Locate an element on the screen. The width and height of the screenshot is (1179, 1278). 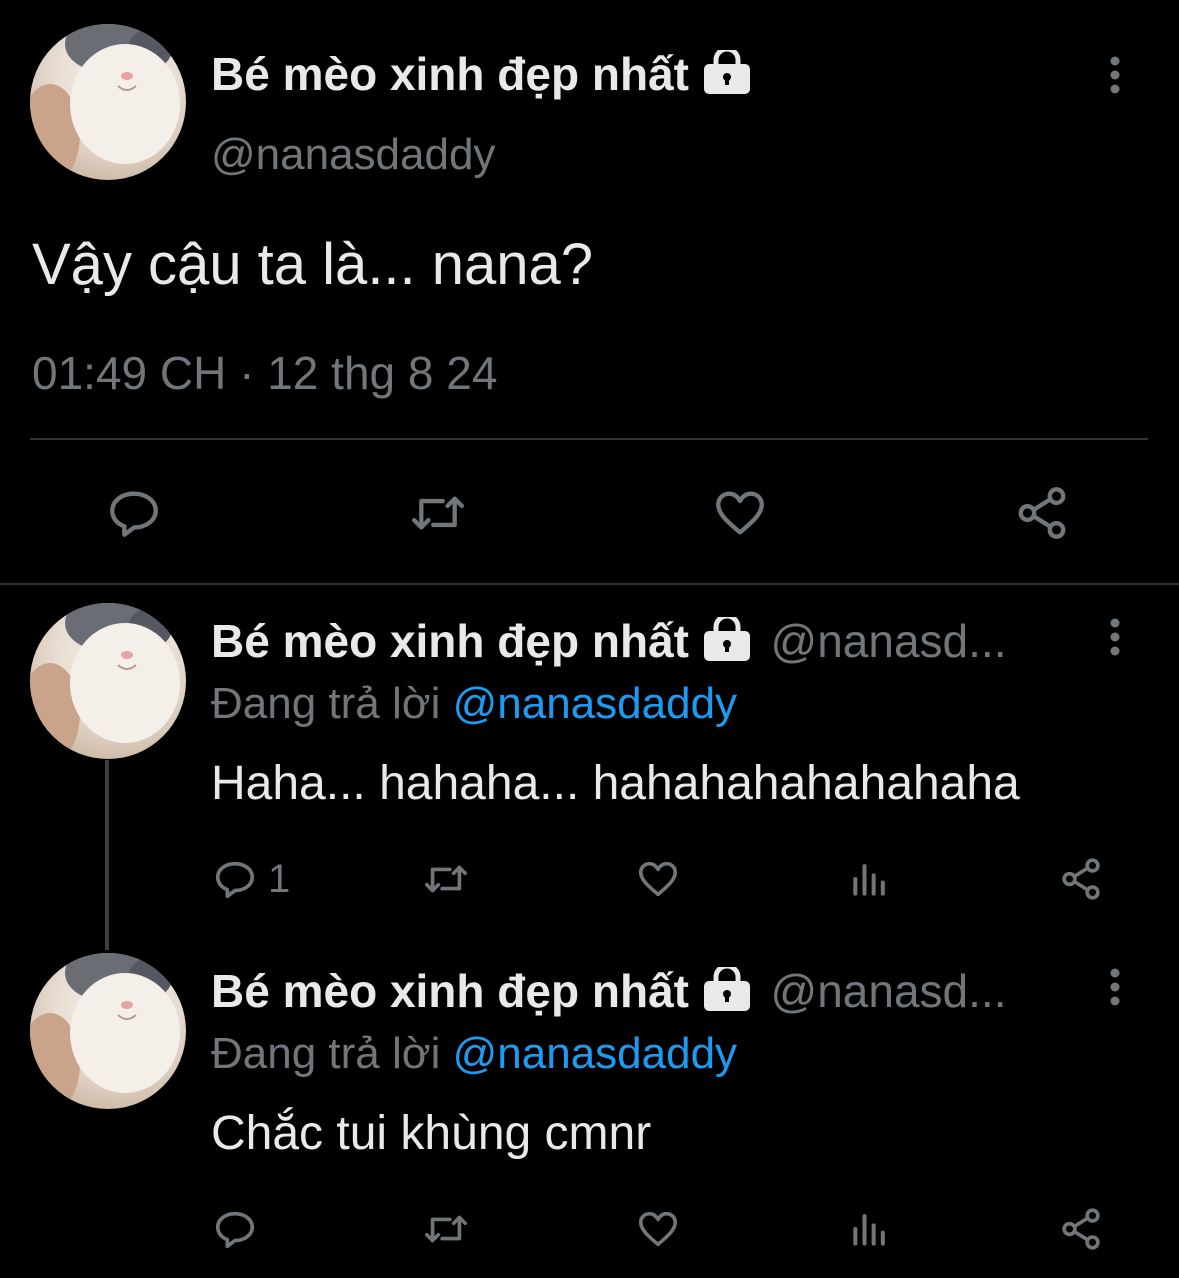
reply-text: Chắc tui khùng cmnr is located at coordinates (431, 1133).